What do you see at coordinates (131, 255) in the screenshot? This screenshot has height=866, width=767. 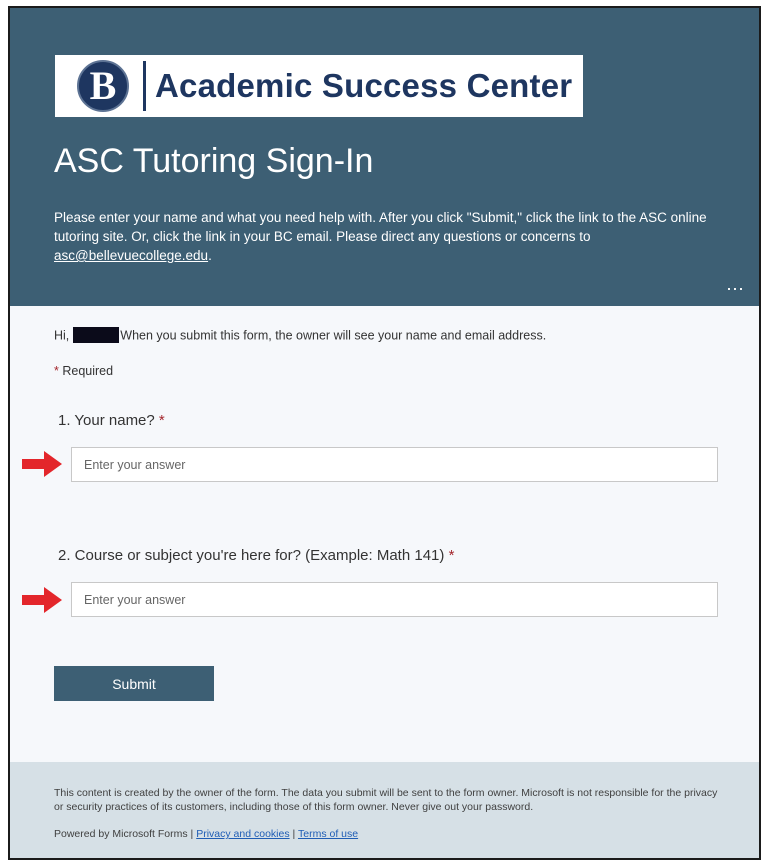 I see `email-link: asc@bellevuecollege.edu` at bounding box center [131, 255].